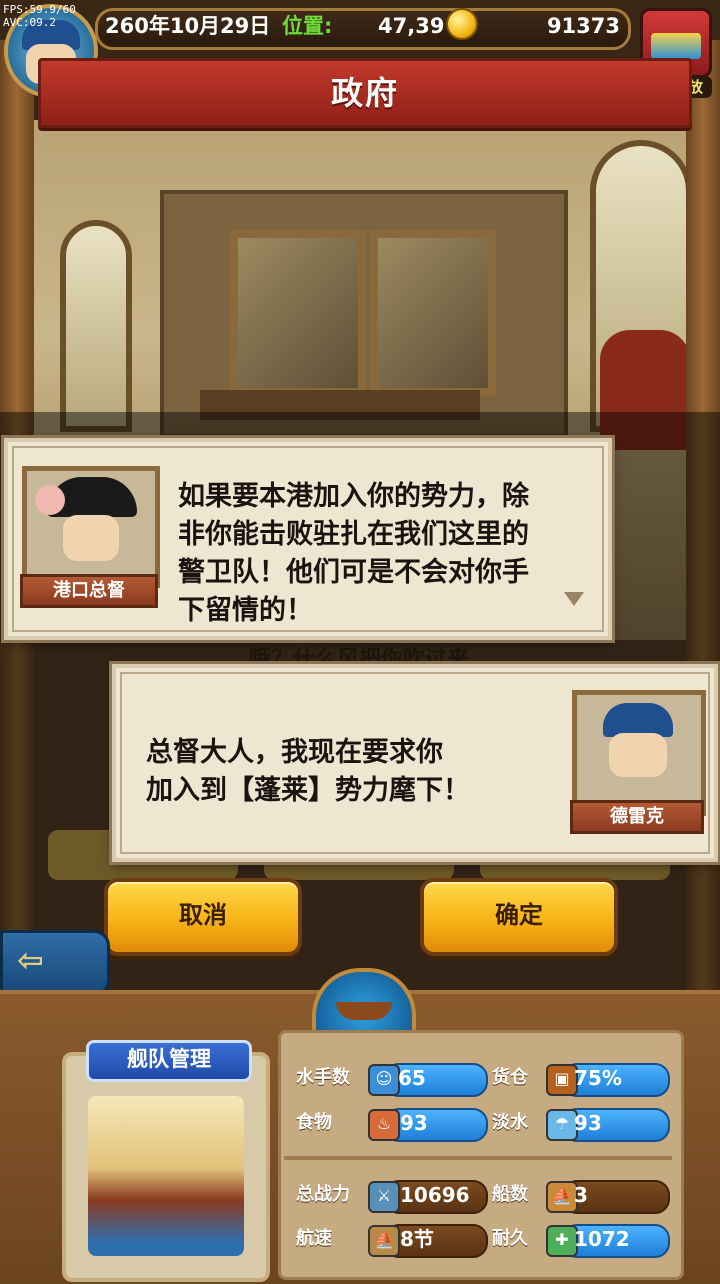 This screenshot has width=720, height=1284. Describe the element at coordinates (307, 26) in the screenshot. I see `position-label: 位置:` at that location.